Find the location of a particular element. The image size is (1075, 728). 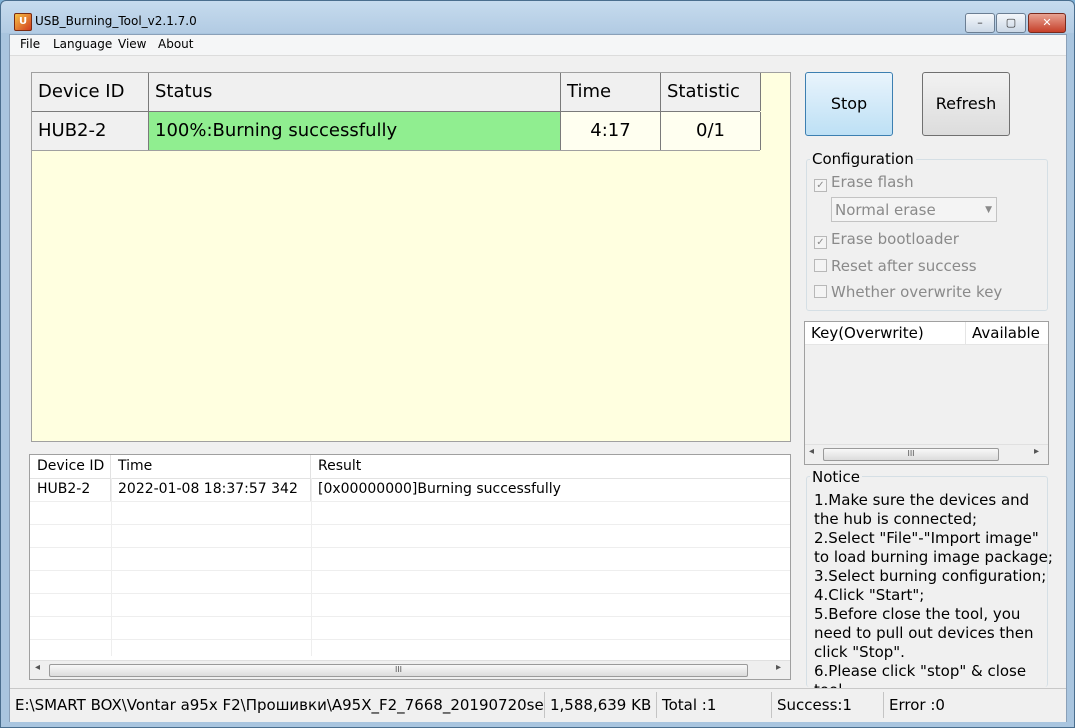

status-success: Success:1 is located at coordinates (828, 705).